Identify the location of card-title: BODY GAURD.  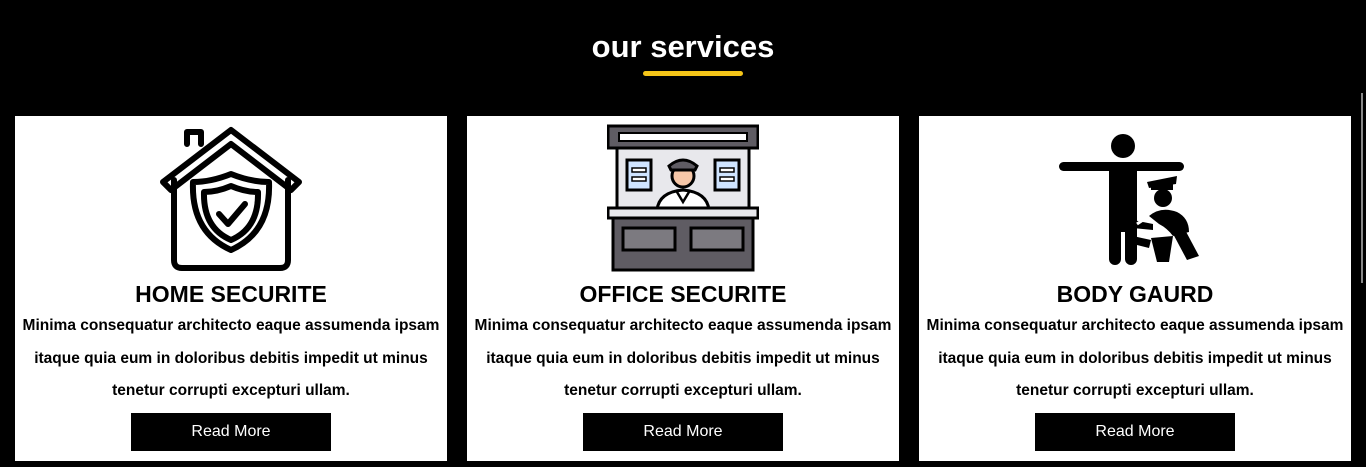
(1135, 294).